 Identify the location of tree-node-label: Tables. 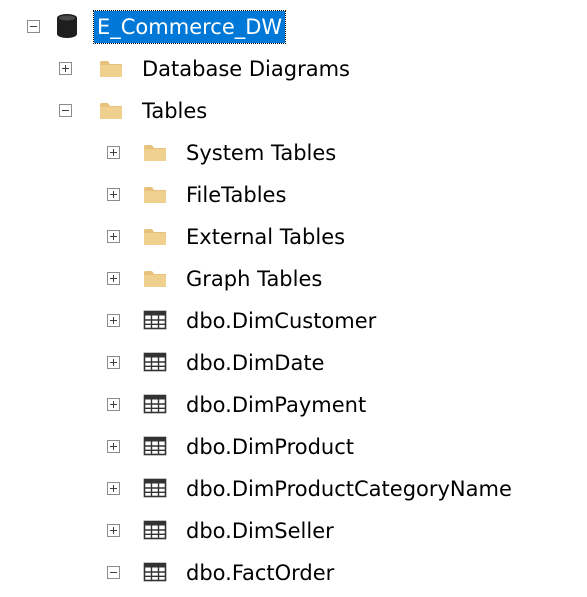
(174, 111).